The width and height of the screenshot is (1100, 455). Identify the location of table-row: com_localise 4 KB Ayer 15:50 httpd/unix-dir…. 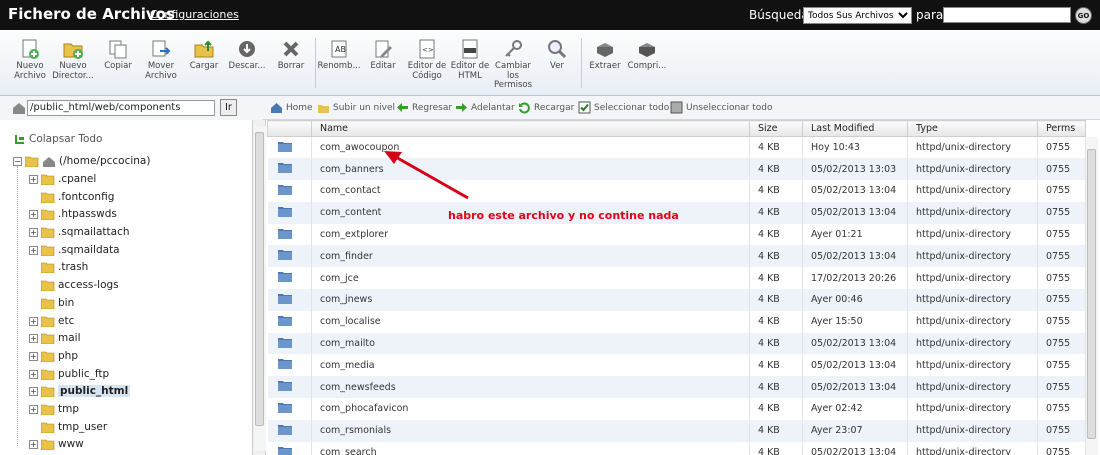
(676, 321).